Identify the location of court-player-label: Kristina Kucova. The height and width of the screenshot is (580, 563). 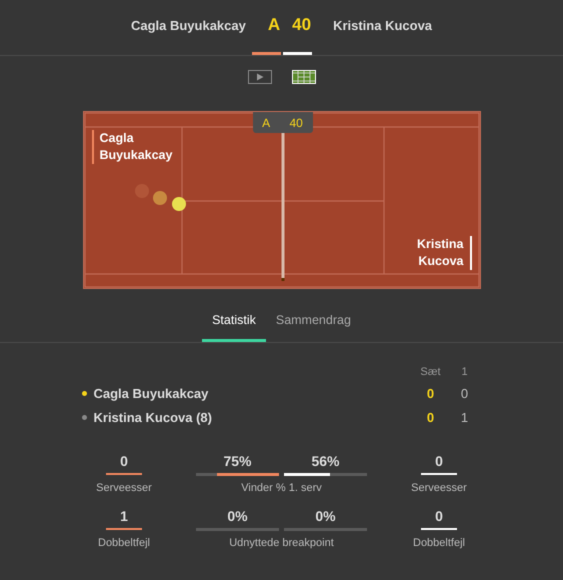
(444, 253).